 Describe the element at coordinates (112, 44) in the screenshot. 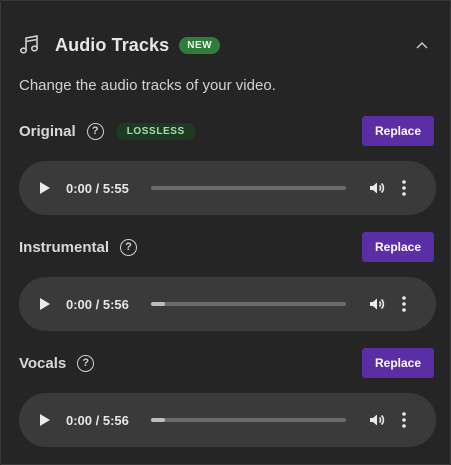

I see `panel-title: Audio Tracks` at that location.